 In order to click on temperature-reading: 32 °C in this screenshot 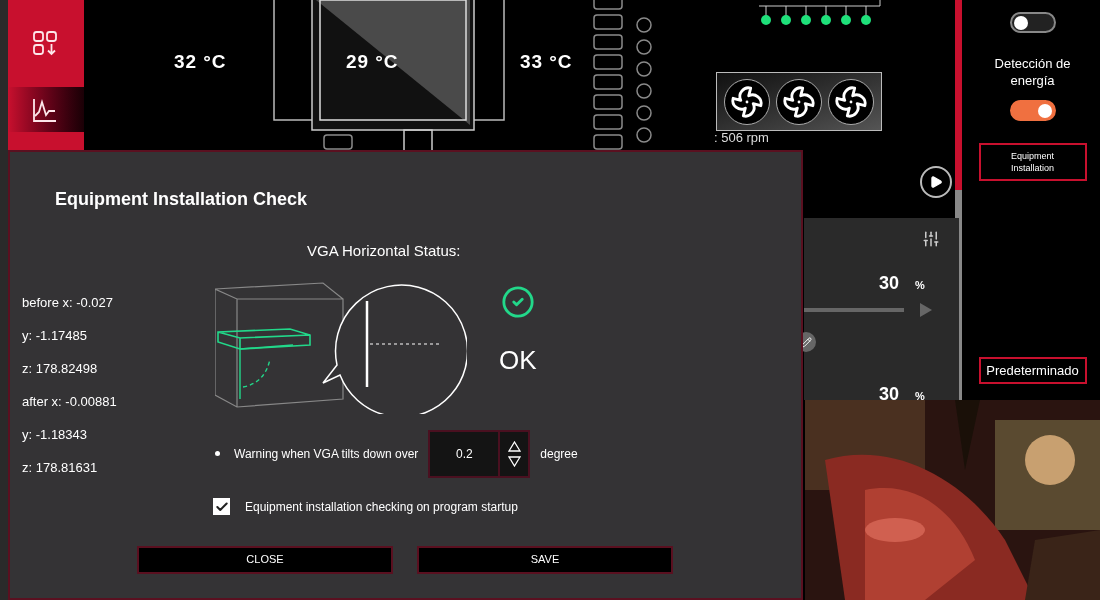, I will do `click(200, 62)`.